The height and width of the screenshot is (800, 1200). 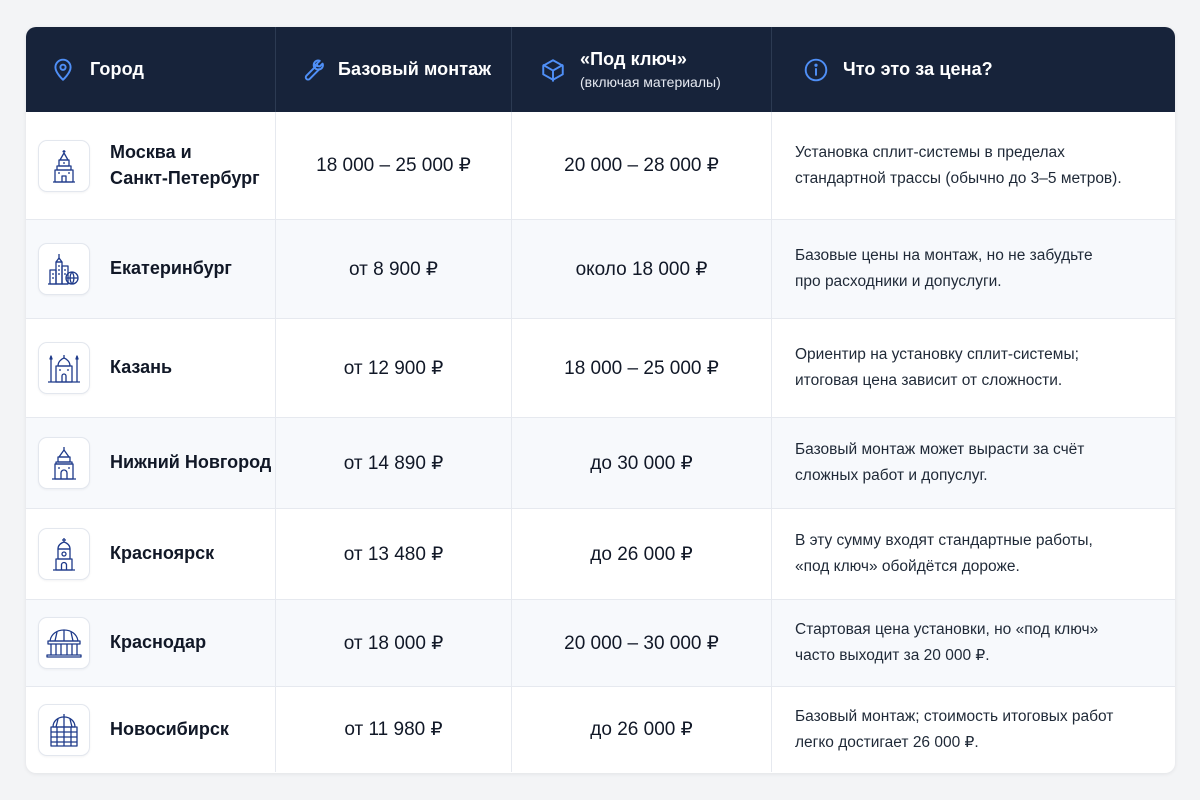 What do you see at coordinates (918, 69) in the screenshot?
I see `header-what-label: Что это за цена?` at bounding box center [918, 69].